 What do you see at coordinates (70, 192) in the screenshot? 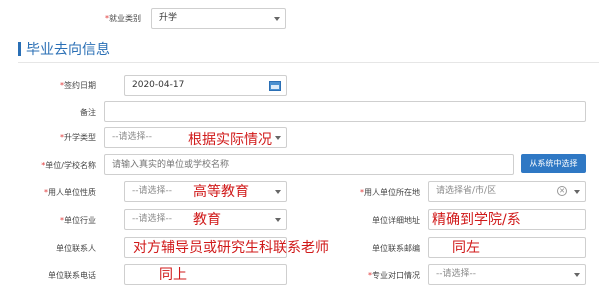
I see `unit-nature-label: *用人单位性质` at bounding box center [70, 192].